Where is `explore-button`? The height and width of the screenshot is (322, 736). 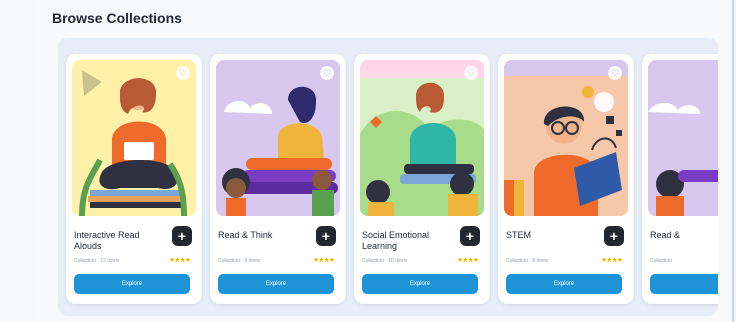
explore-button is located at coordinates (684, 284).